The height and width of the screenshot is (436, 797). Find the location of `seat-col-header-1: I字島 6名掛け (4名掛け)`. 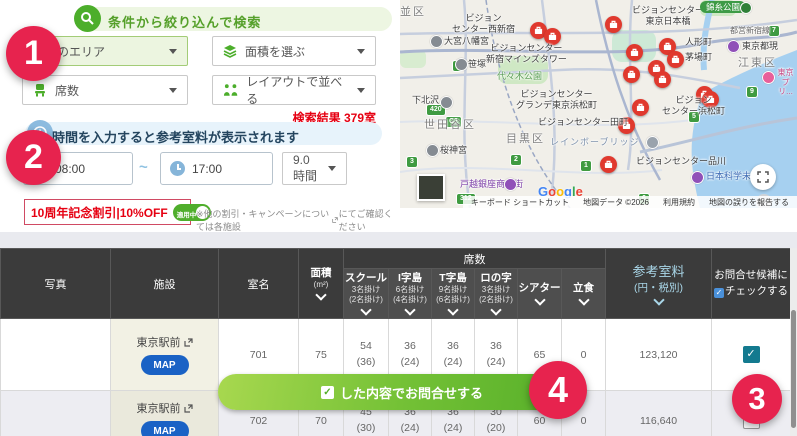

seat-col-header-1: I字島 6名掛け (4名掛け) is located at coordinates (410, 293).